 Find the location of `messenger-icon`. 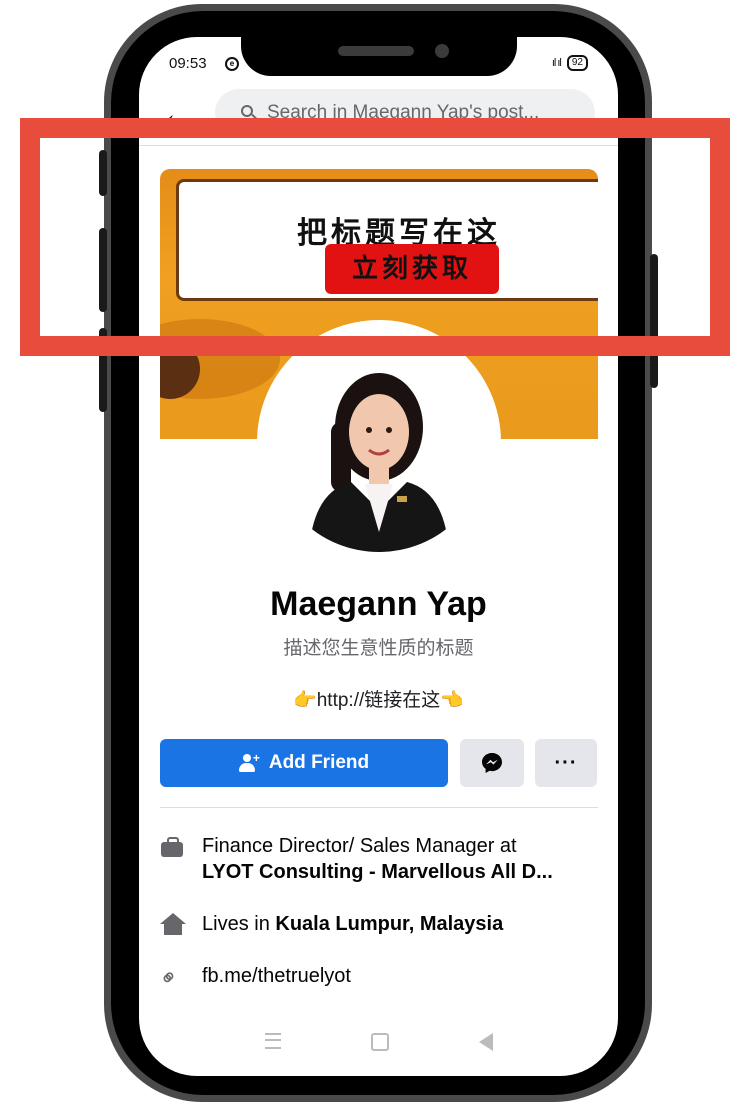

messenger-icon is located at coordinates (492, 763).